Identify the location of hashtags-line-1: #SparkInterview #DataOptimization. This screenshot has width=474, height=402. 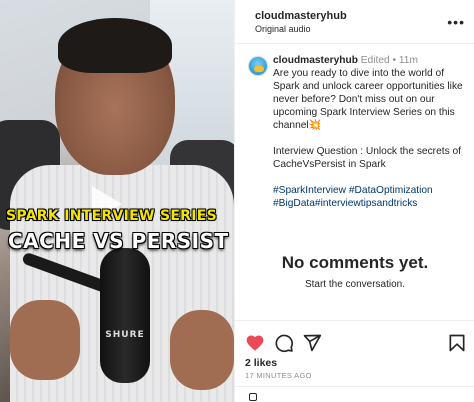
(371, 190).